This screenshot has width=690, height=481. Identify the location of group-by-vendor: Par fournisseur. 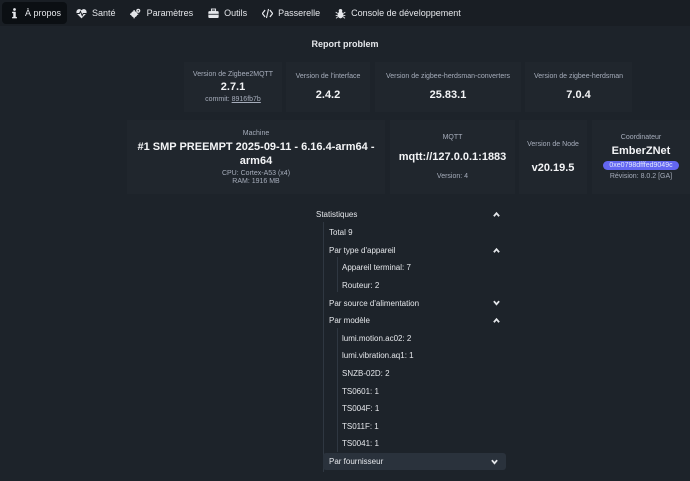
(414, 461).